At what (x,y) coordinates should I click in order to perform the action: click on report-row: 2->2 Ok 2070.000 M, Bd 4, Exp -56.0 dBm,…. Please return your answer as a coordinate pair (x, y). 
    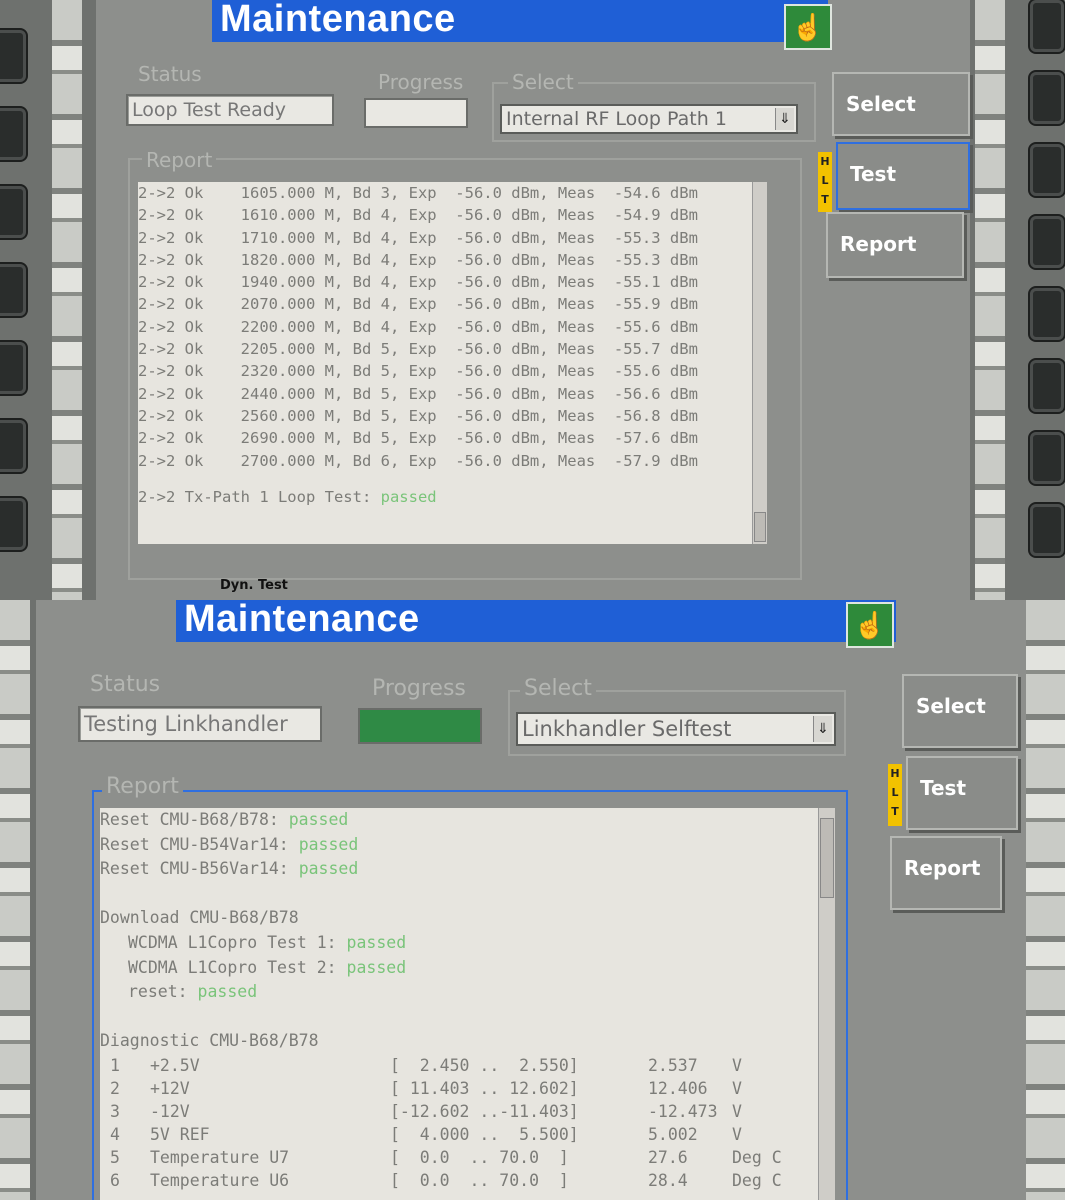
    Looking at the image, I should click on (418, 304).